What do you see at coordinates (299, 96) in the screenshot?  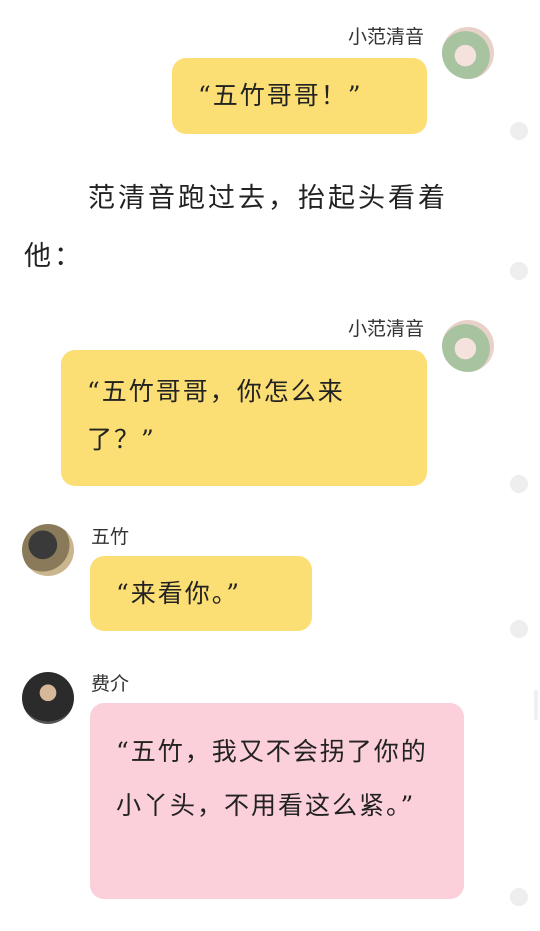 I see `message-bubble: “五竹哥哥！”` at bounding box center [299, 96].